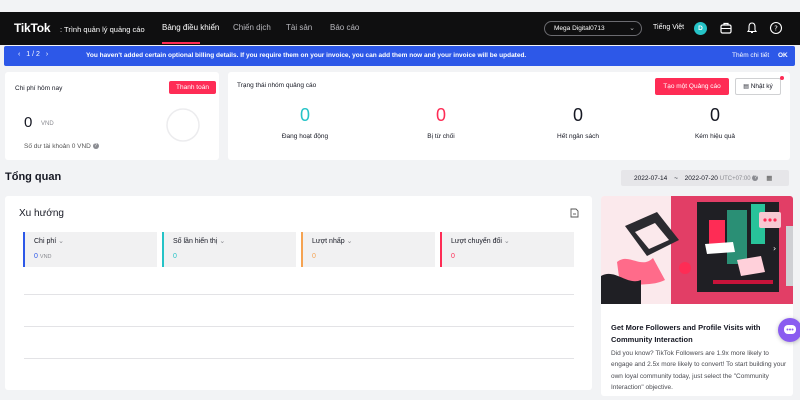 The width and height of the screenshot is (800, 400). Describe the element at coordinates (24, 249) in the screenshot. I see `metric-cost-accent` at that location.